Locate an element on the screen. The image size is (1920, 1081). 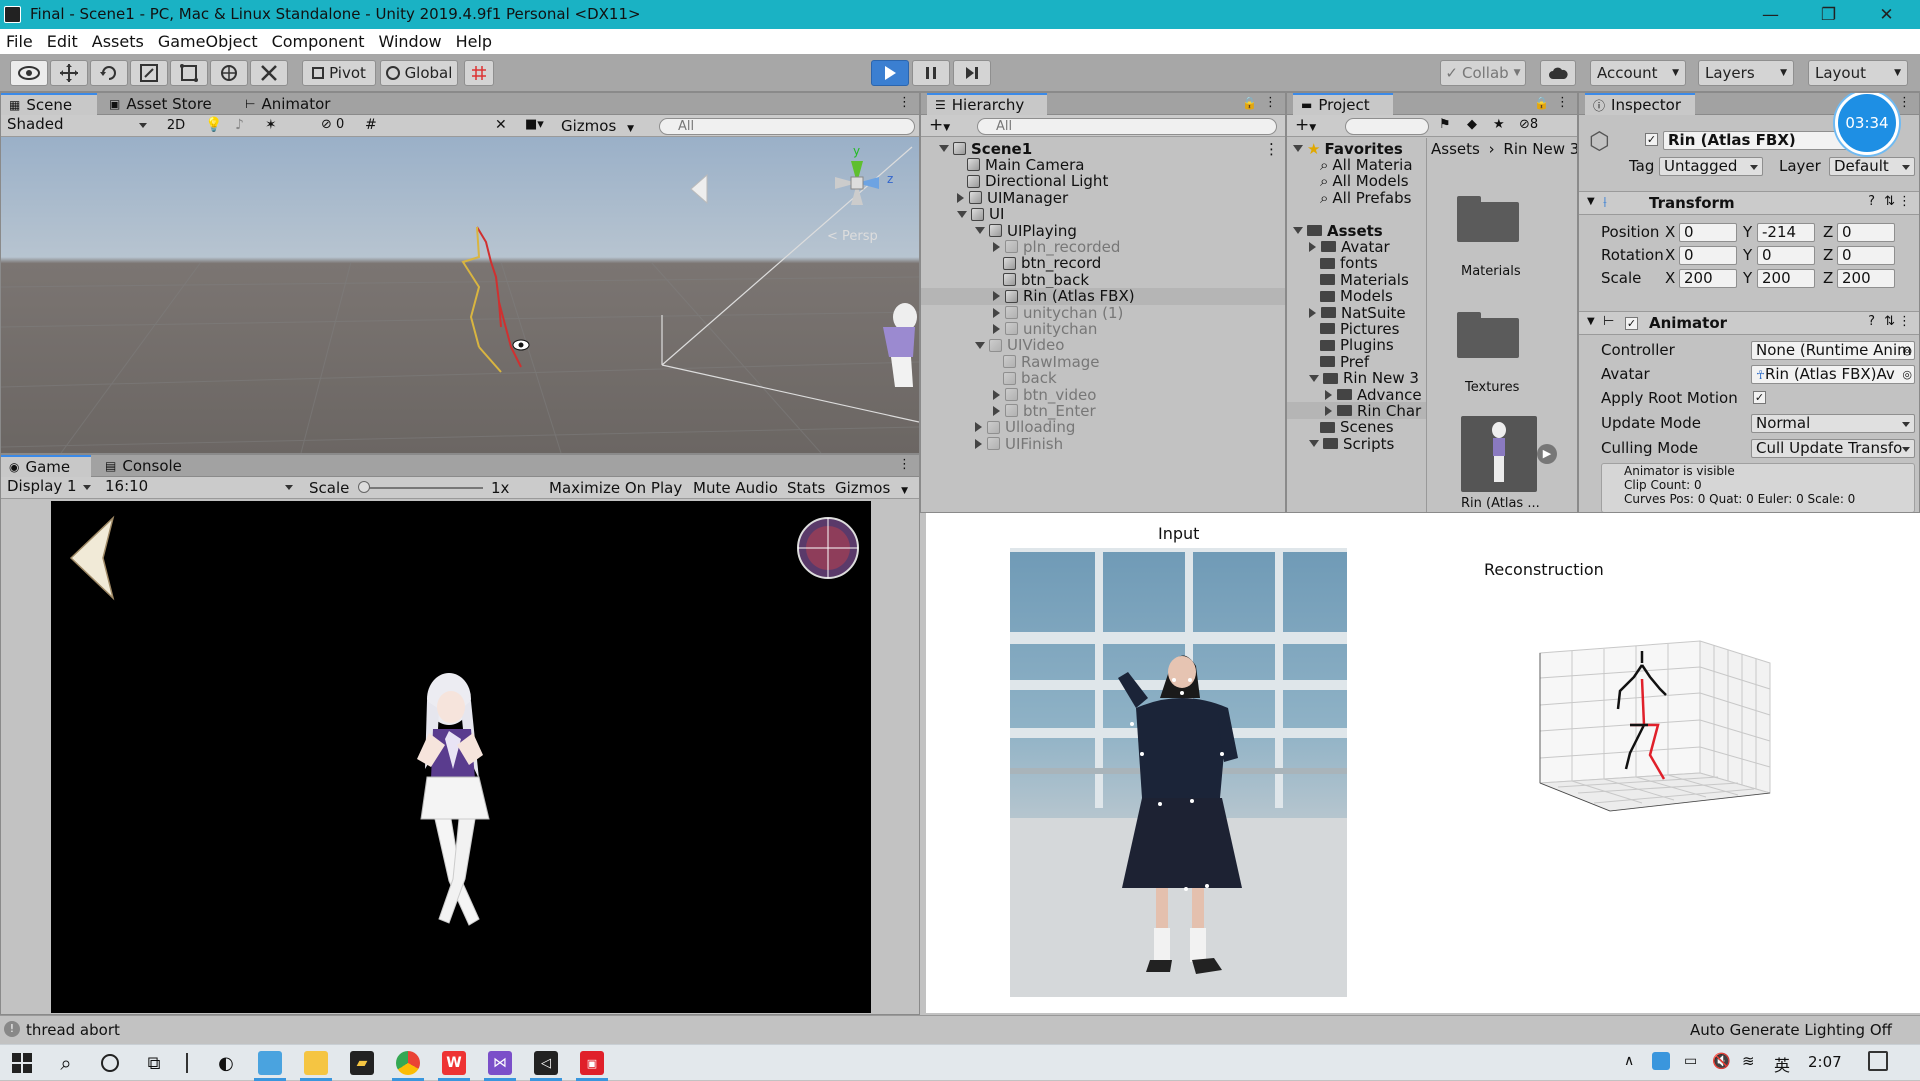
volume-muted-icon: 🔇 is located at coordinates (1721, 1061).